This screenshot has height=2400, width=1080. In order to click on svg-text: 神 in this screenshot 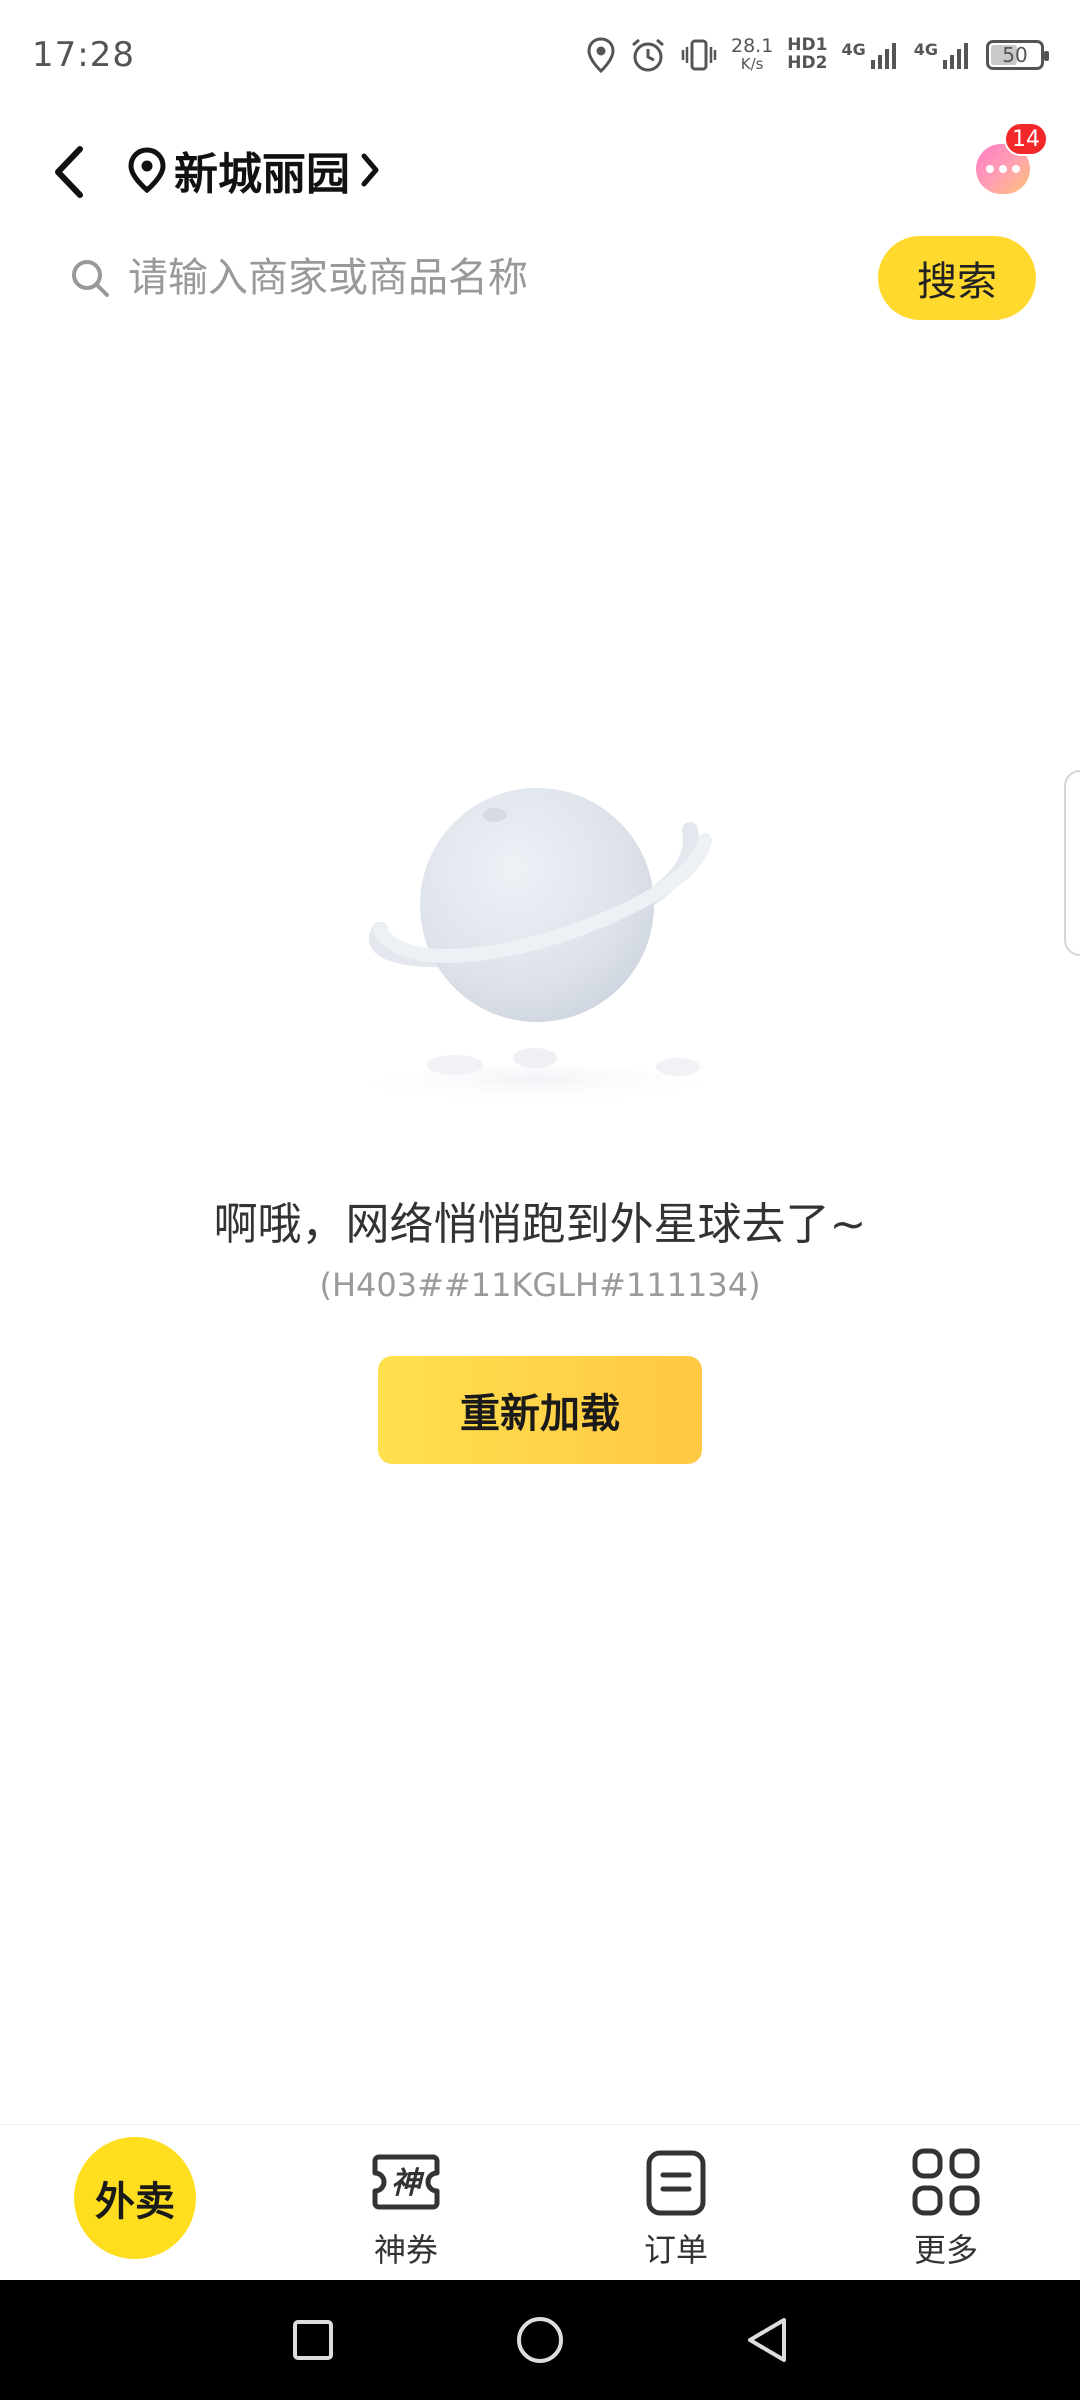, I will do `click(408, 2183)`.